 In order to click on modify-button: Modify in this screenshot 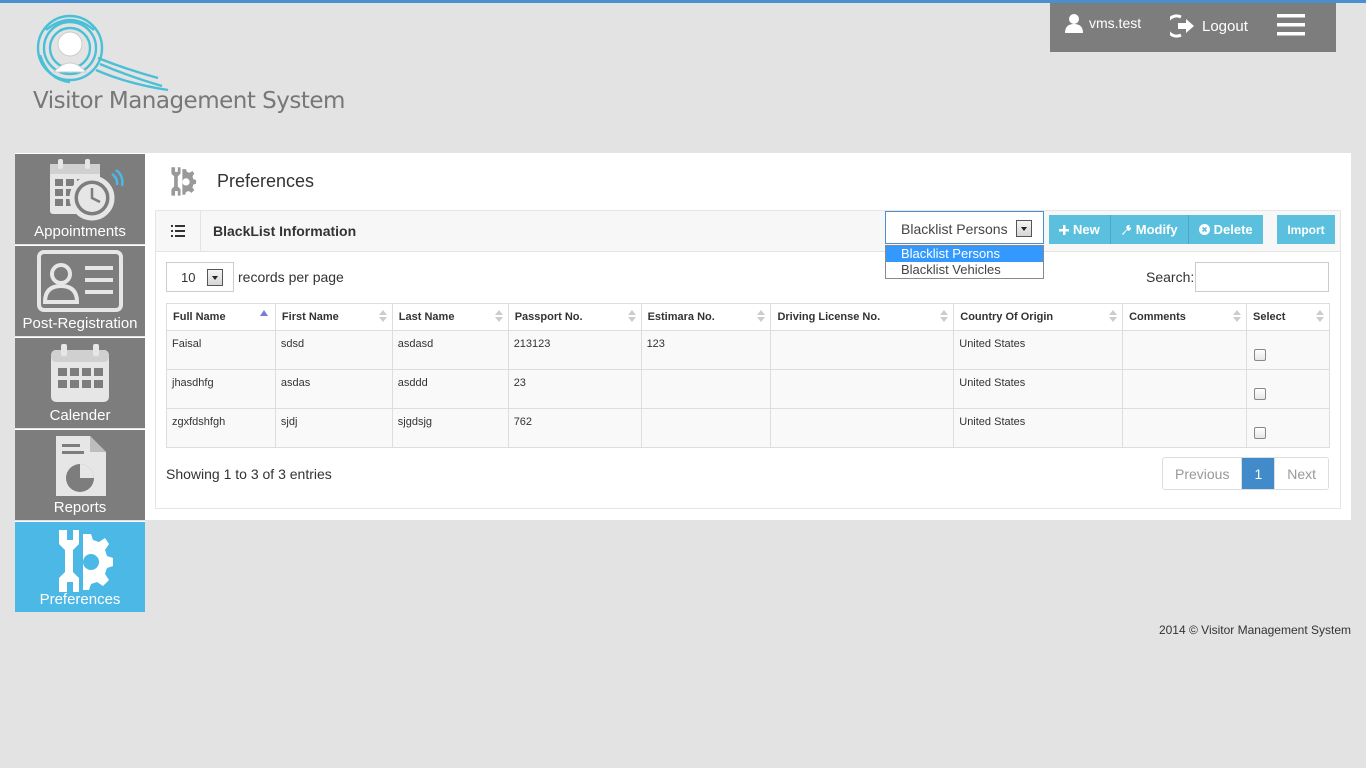, I will do `click(1149, 229)`.